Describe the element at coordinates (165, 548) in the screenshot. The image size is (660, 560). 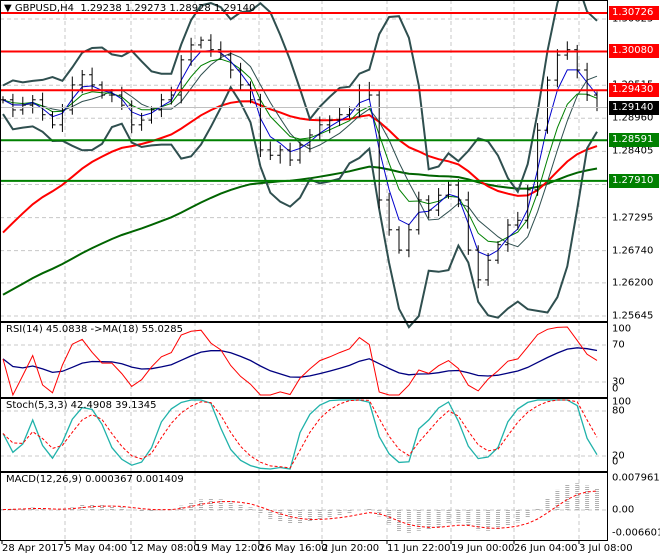
I see `time-label: 12 May 08:00` at that location.